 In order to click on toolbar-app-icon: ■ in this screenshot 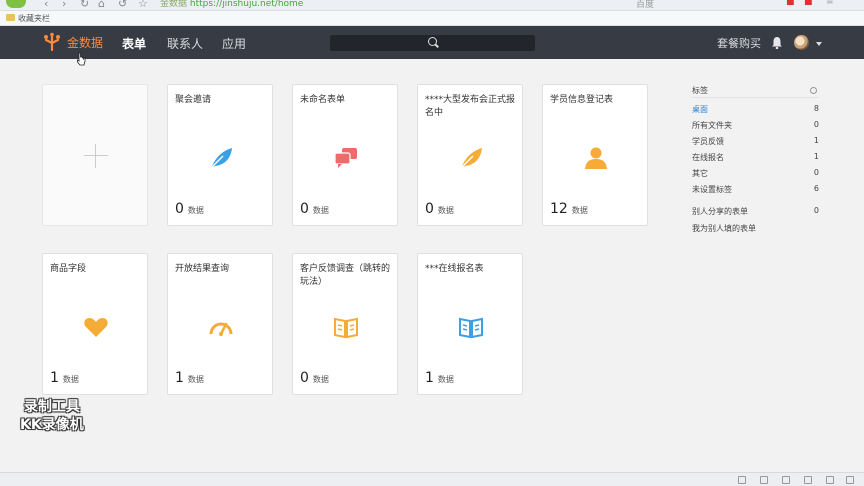, I will do `click(790, 3)`.